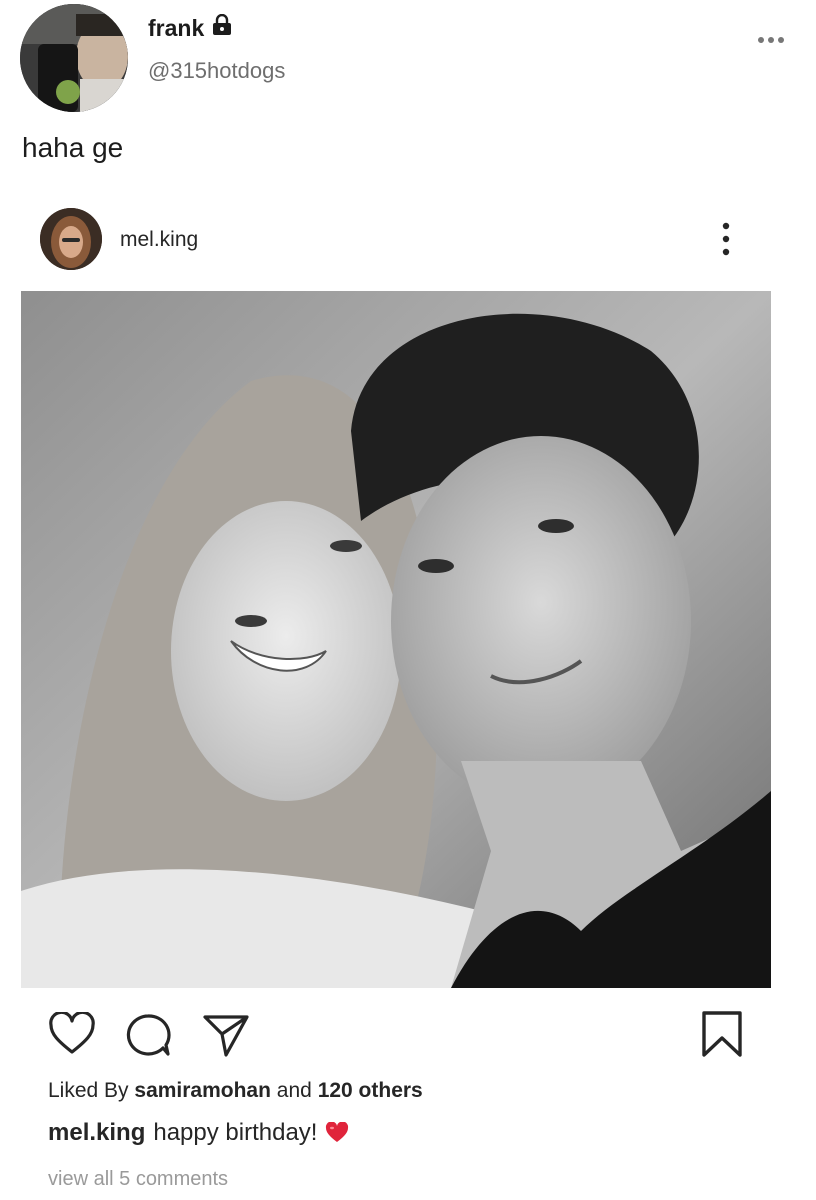  I want to click on heart-emoji-icon, so click(337, 1132).